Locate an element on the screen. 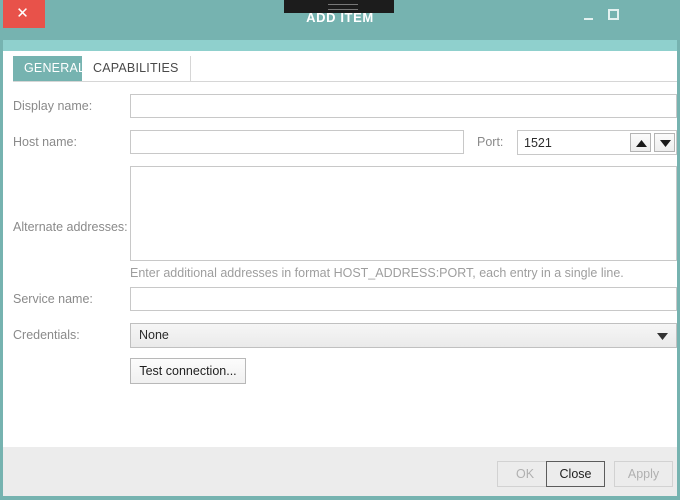 The image size is (680, 500). tab-capabilities: CAPABILITIES is located at coordinates (136, 69).